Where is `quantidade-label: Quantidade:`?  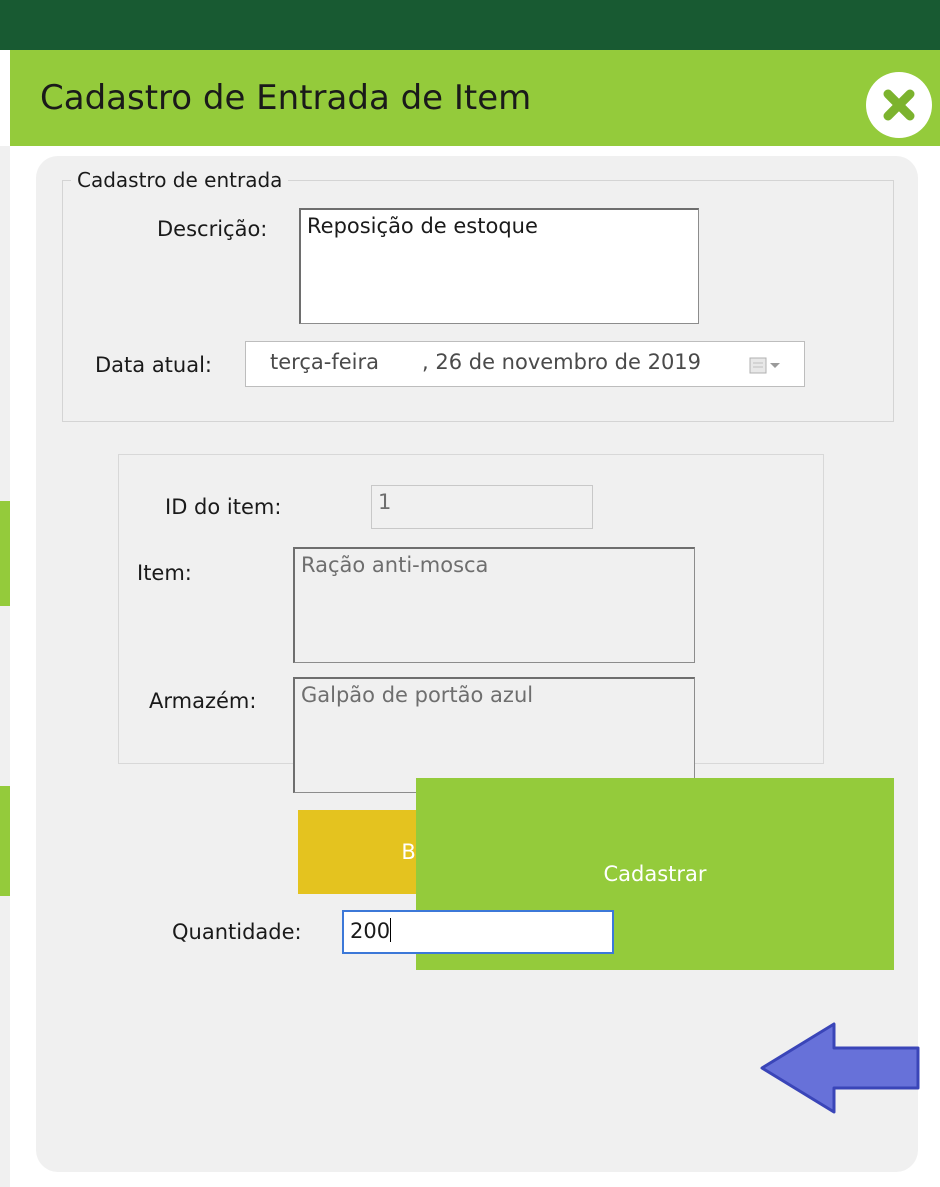
quantidade-label: Quantidade: is located at coordinates (237, 932).